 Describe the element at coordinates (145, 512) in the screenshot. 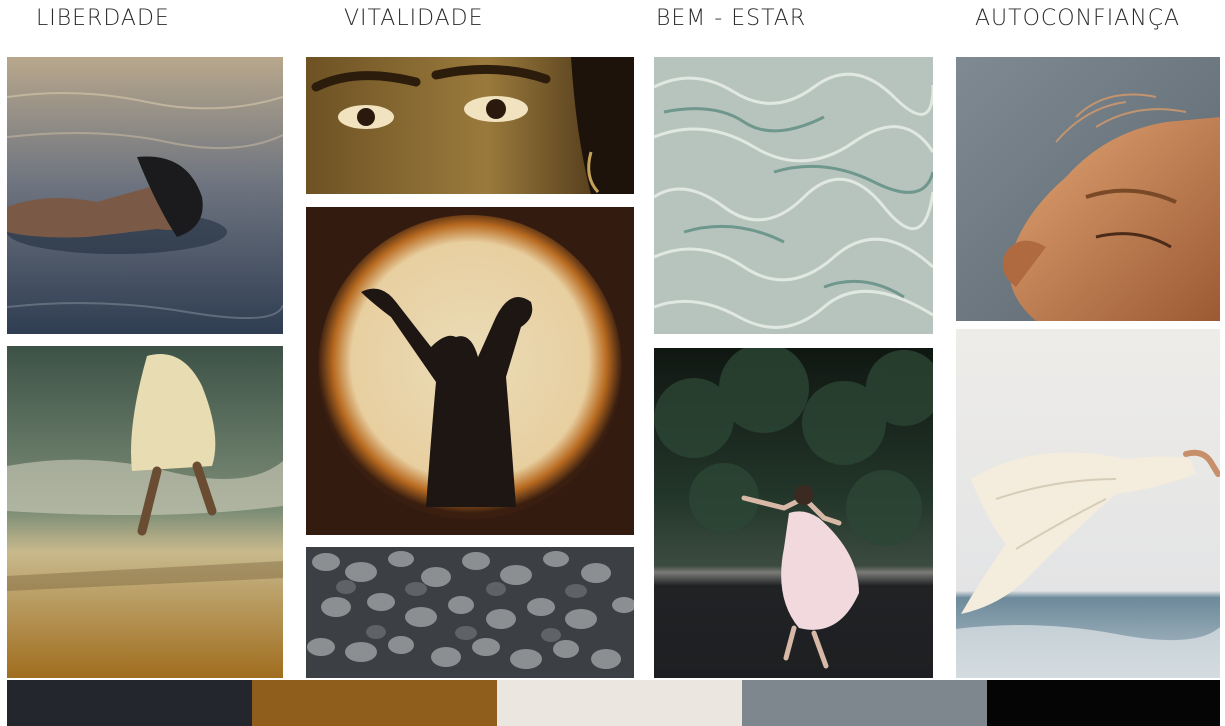

I see `photo-woman-running-on-beach` at that location.